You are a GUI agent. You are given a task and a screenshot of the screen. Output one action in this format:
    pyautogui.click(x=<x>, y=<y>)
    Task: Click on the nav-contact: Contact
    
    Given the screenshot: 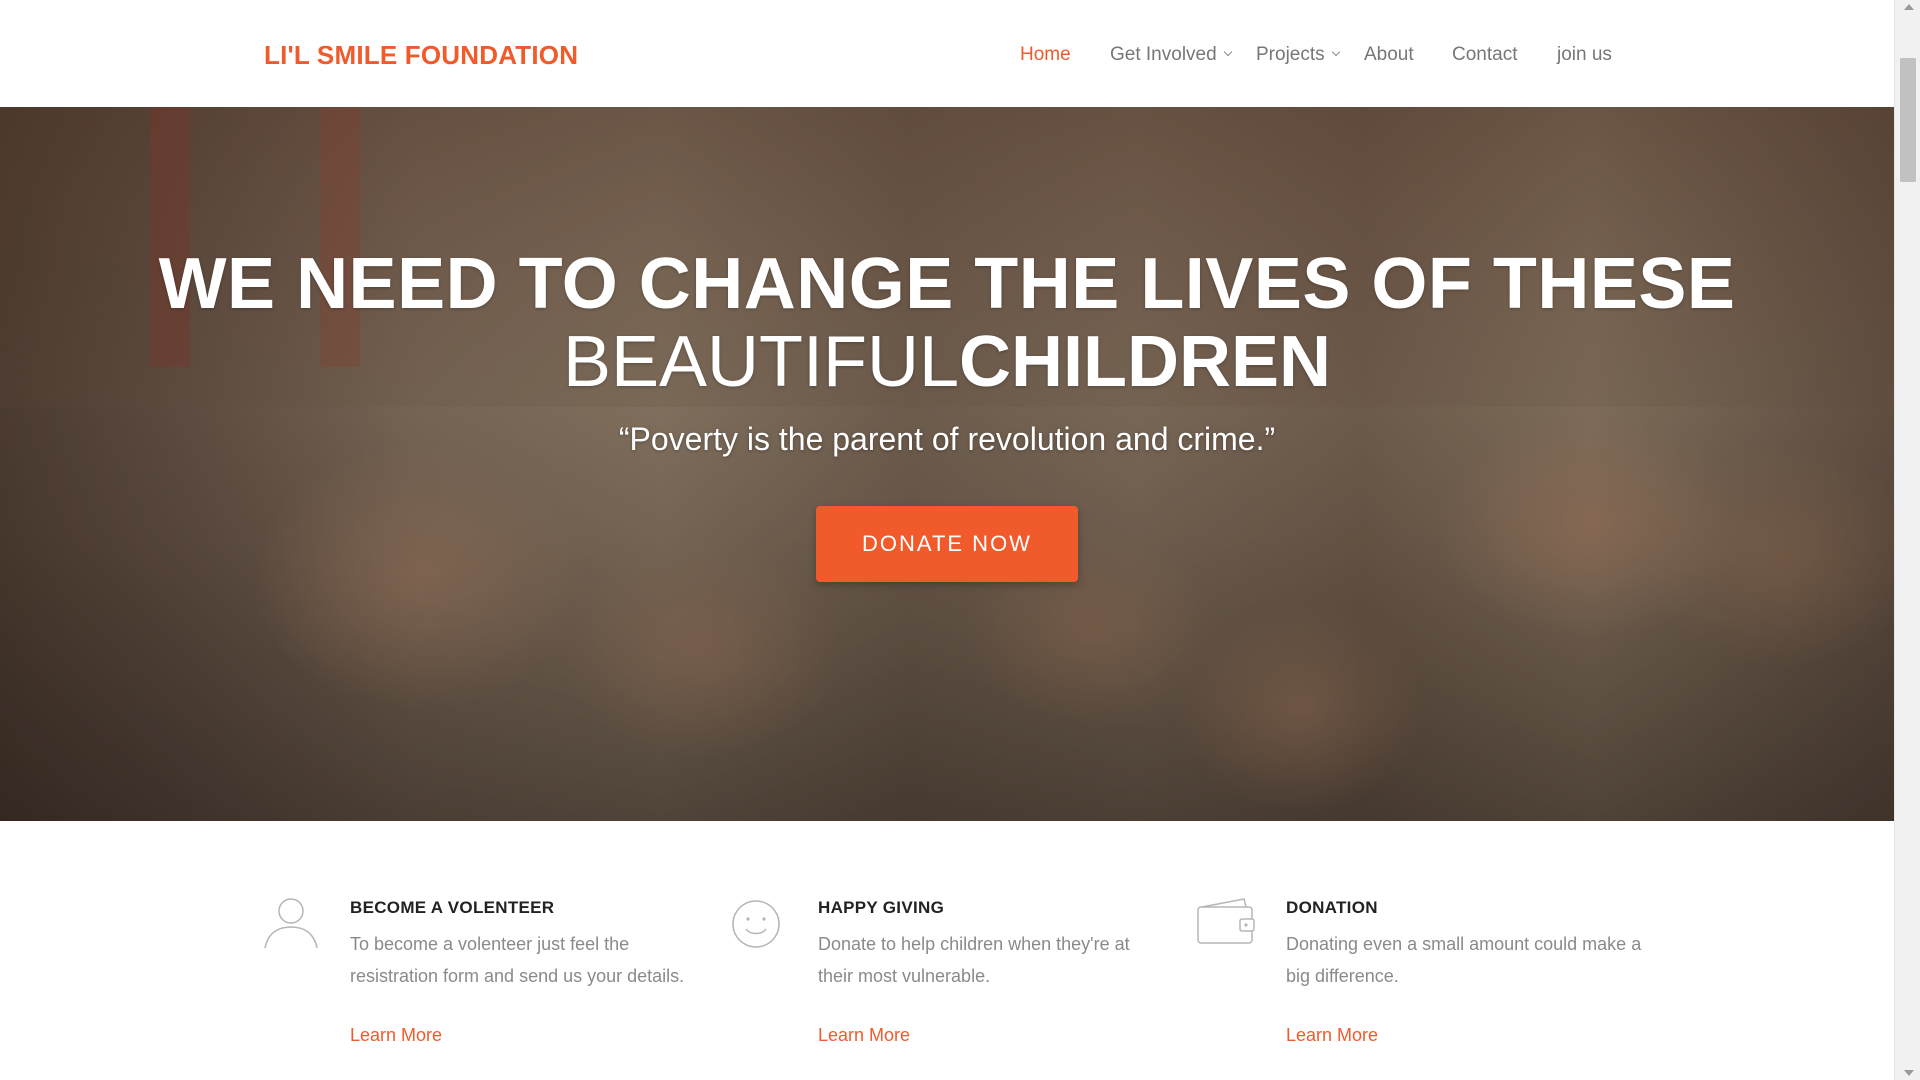 What is the action you would take?
    pyautogui.click(x=1484, y=55)
    